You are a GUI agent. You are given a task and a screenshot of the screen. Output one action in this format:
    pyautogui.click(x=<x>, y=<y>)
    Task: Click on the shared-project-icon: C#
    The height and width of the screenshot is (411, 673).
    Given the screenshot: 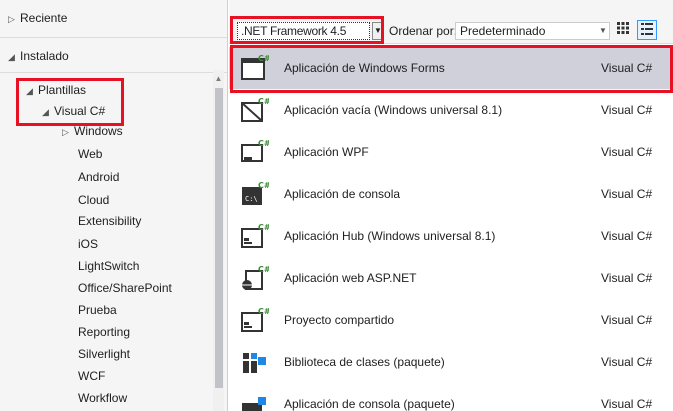 What is the action you would take?
    pyautogui.click(x=255, y=319)
    